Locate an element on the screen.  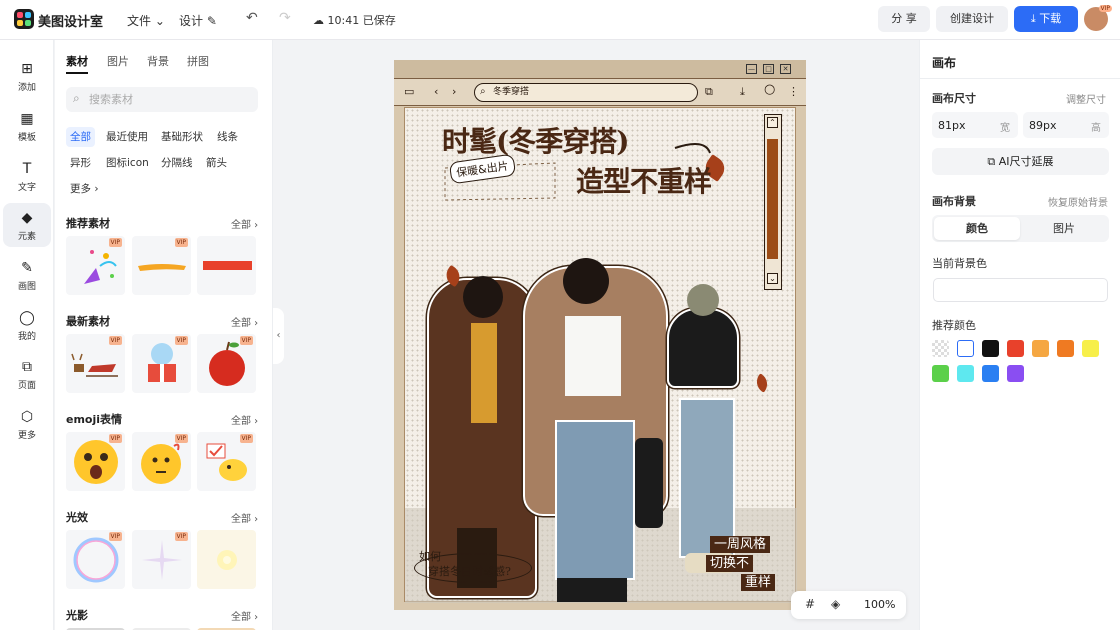
poster-scroll-thumb is located at coordinates (772, 199).